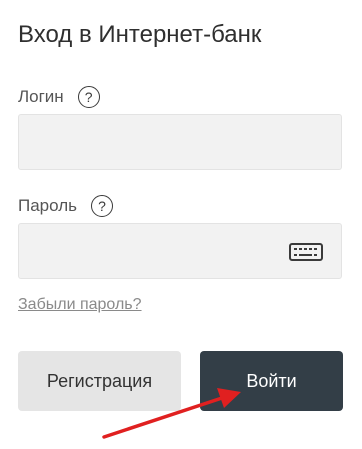 The image size is (362, 449). What do you see at coordinates (271, 381) in the screenshot?
I see `login-button: Войти` at bounding box center [271, 381].